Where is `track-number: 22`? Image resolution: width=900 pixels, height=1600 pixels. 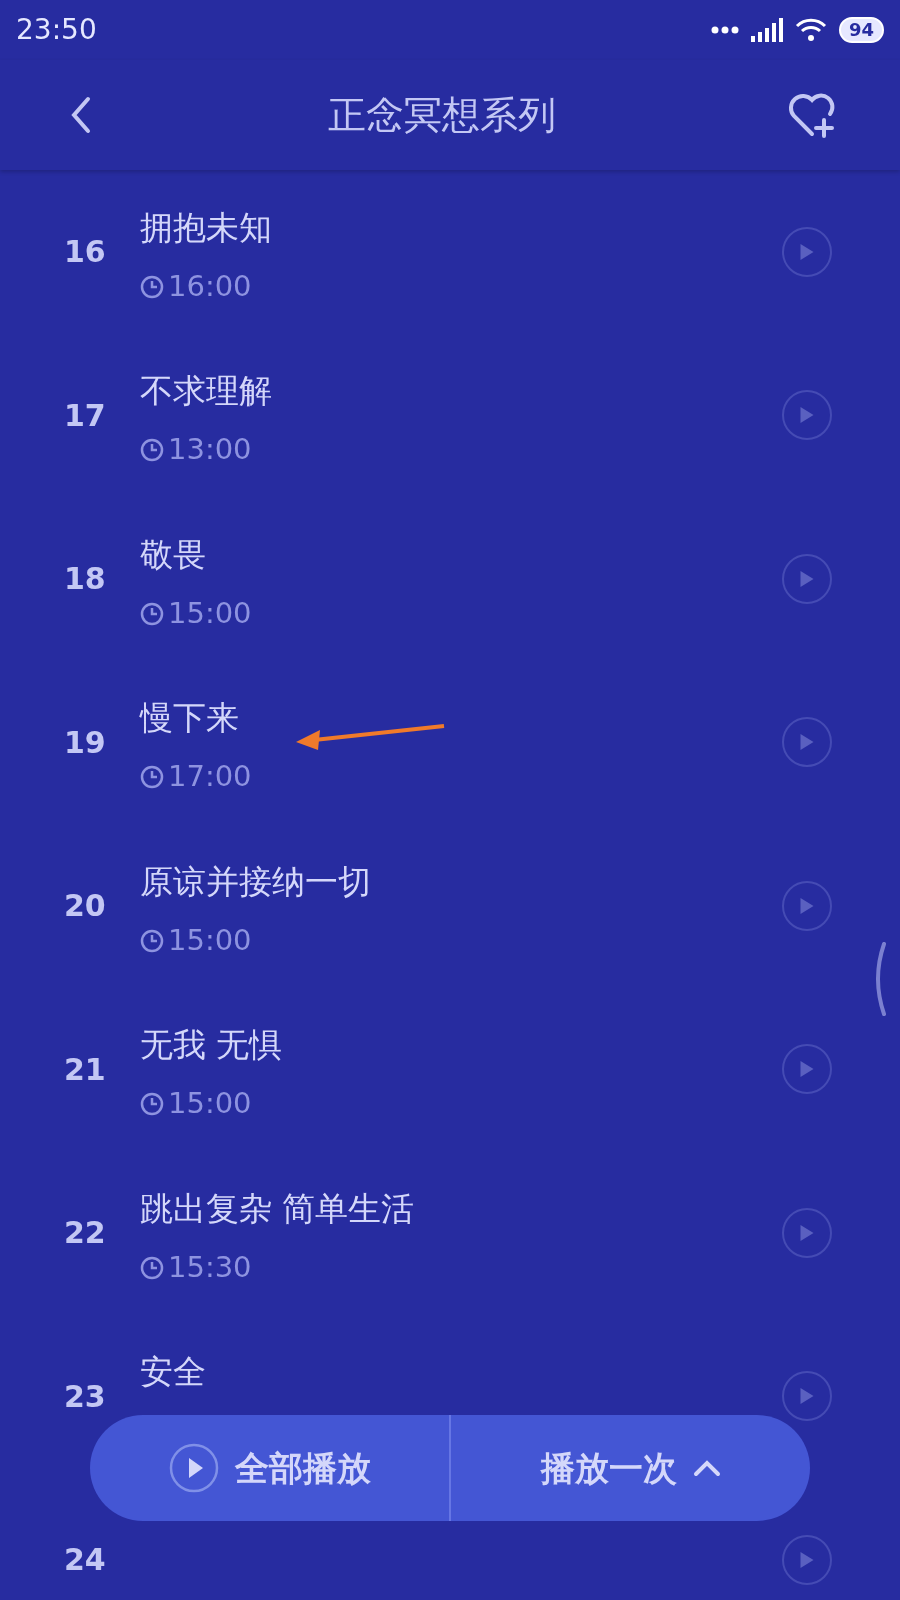
track-number: 22 is located at coordinates (85, 1233).